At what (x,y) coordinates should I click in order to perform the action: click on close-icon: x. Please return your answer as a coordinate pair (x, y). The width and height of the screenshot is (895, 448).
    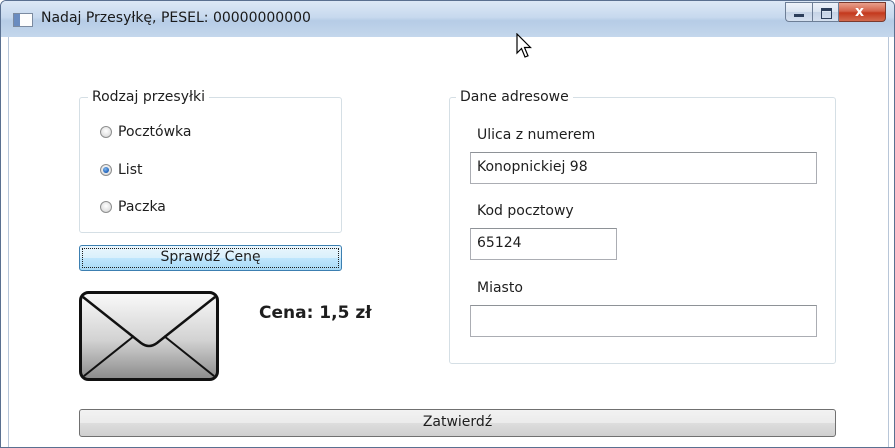
    Looking at the image, I should click on (860, 12).